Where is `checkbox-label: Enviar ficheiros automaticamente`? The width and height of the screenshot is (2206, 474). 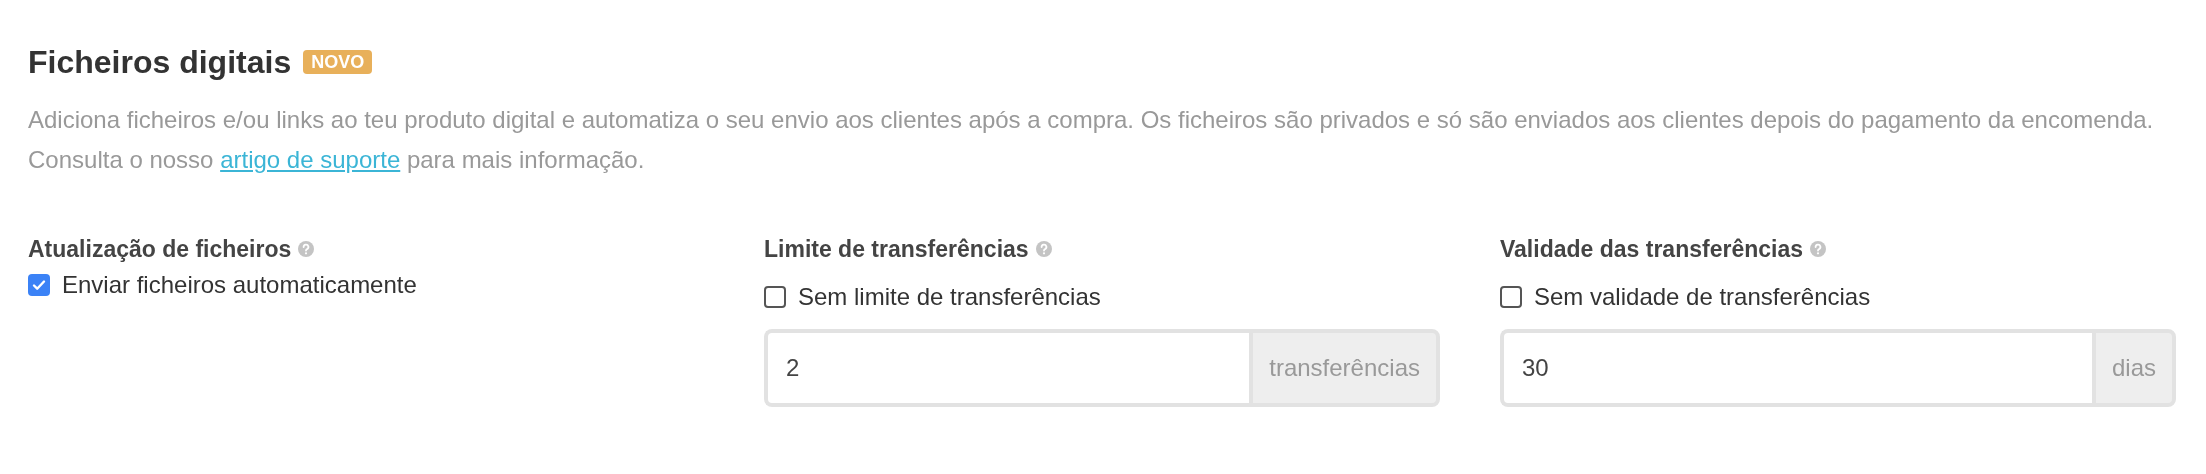
checkbox-label: Enviar ficheiros automaticamente is located at coordinates (239, 284).